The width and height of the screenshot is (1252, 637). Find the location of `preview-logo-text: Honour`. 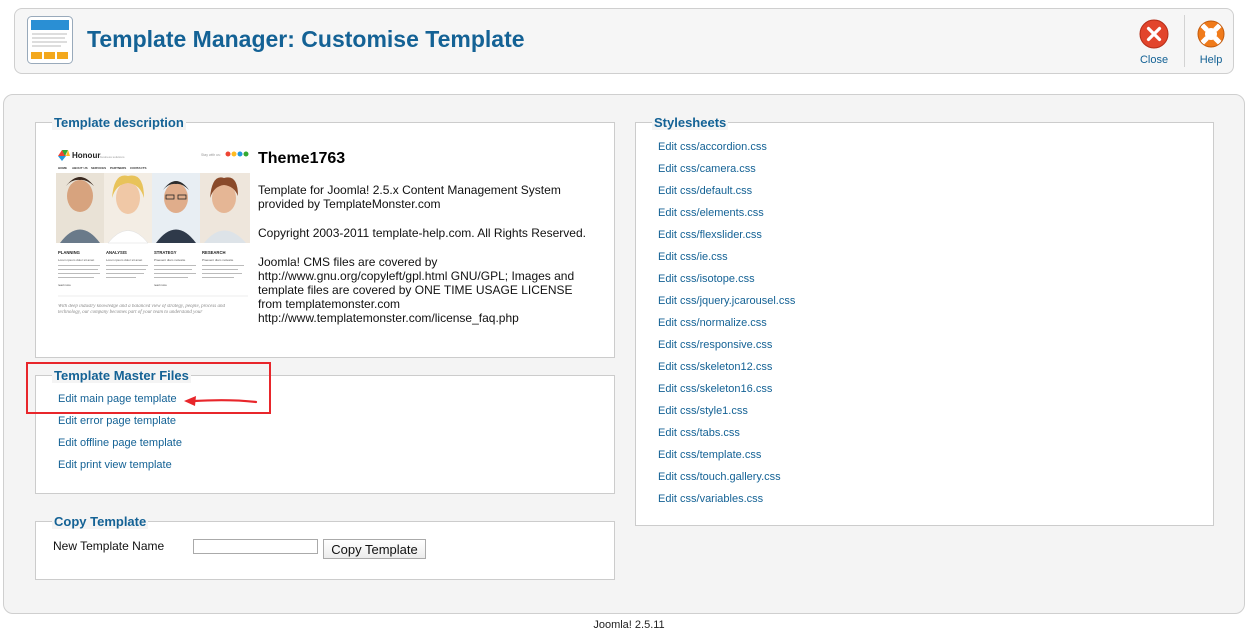

preview-logo-text: Honour is located at coordinates (86, 155).